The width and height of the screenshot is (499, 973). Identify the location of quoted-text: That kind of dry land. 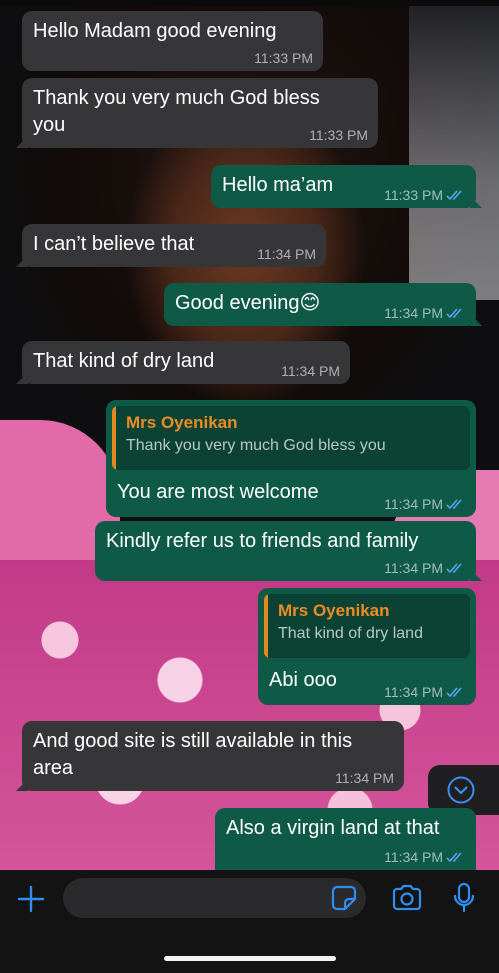
(350, 633).